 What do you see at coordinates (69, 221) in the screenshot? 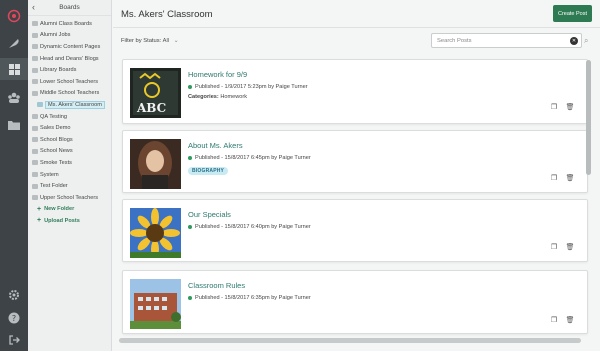
I see `upload-posts-button: + Upload Posts` at bounding box center [69, 221].